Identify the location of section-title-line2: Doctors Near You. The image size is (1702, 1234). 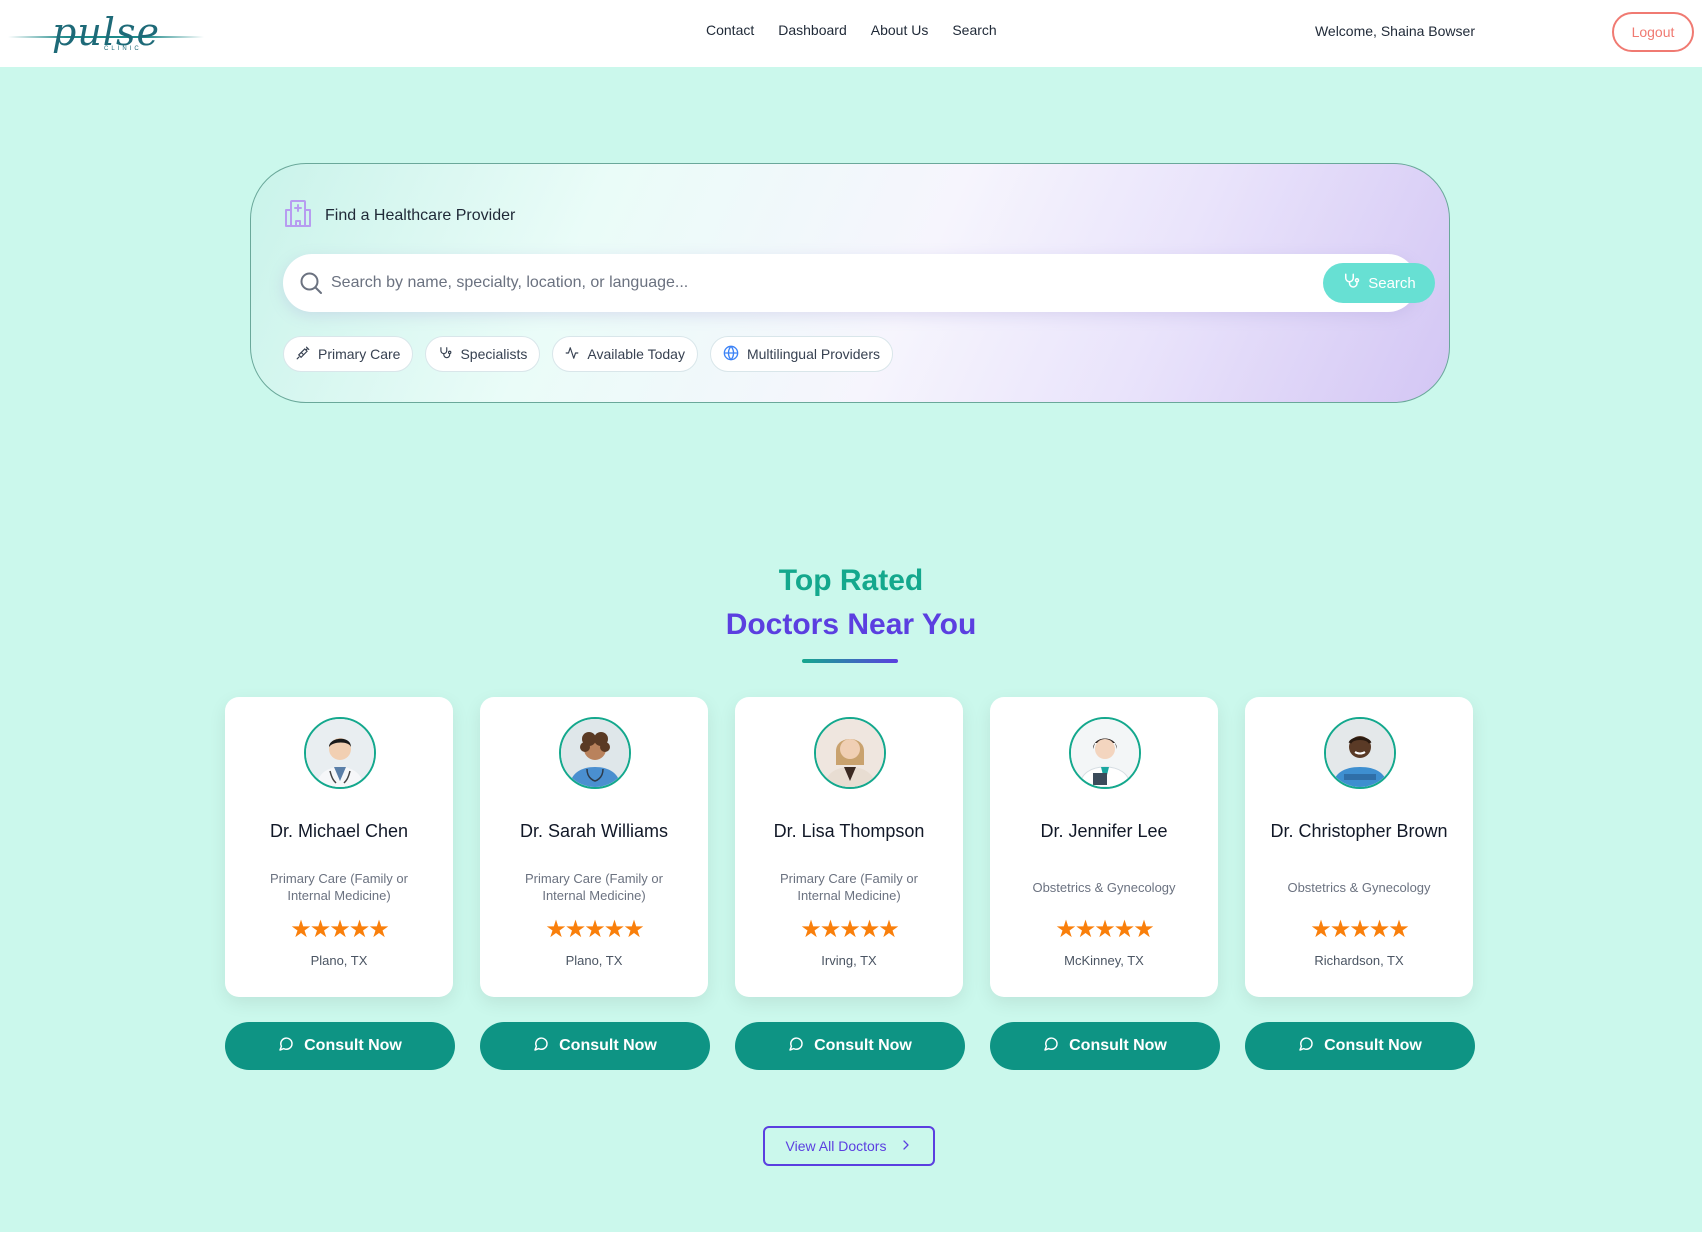
(851, 624).